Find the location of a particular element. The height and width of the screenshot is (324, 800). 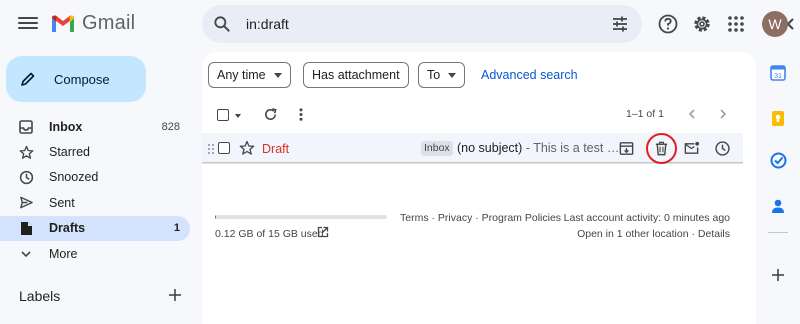

select-all-checkbox is located at coordinates (223, 115).